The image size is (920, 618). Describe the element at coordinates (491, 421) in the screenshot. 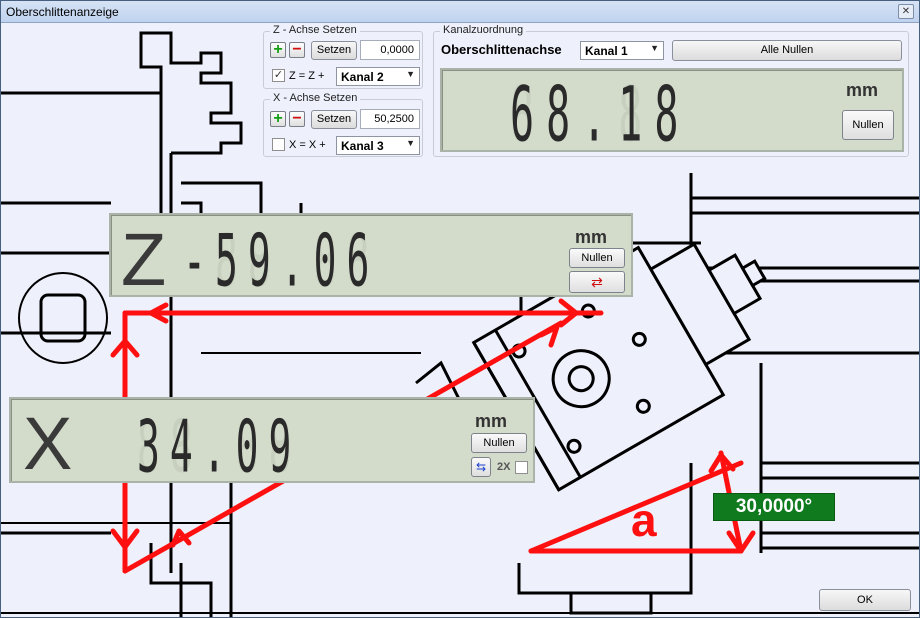

I see `x-unit: mm` at that location.